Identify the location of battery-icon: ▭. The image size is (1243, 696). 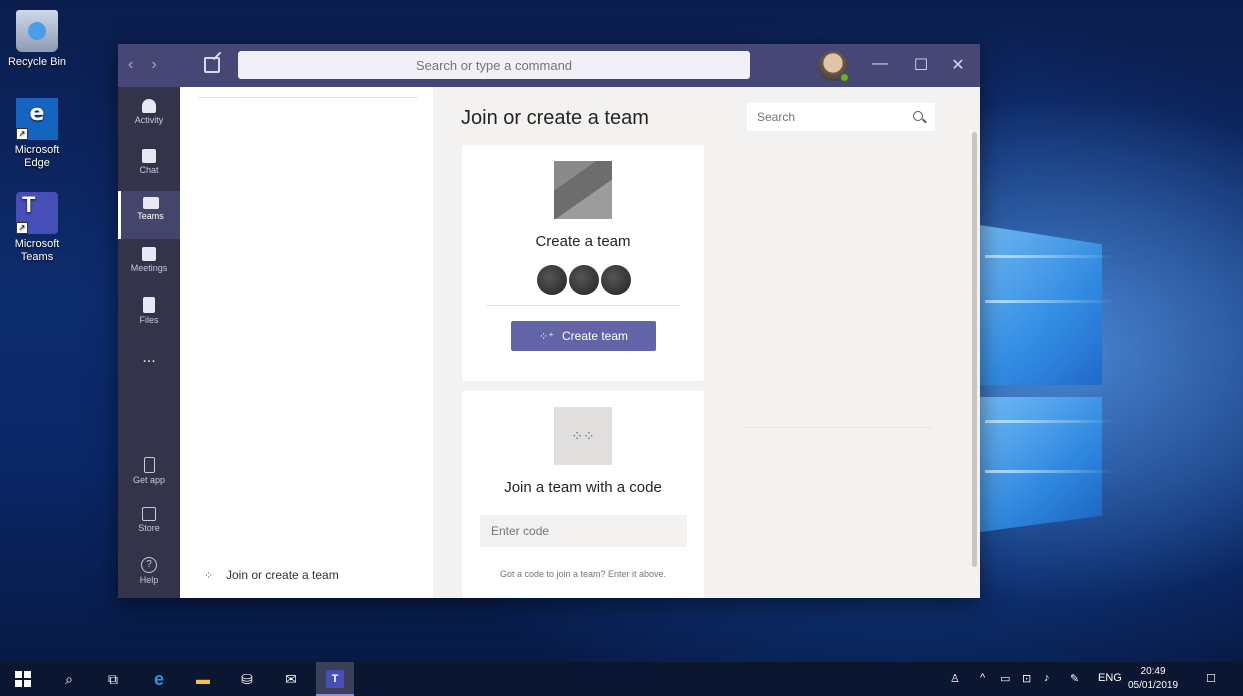
(1005, 678).